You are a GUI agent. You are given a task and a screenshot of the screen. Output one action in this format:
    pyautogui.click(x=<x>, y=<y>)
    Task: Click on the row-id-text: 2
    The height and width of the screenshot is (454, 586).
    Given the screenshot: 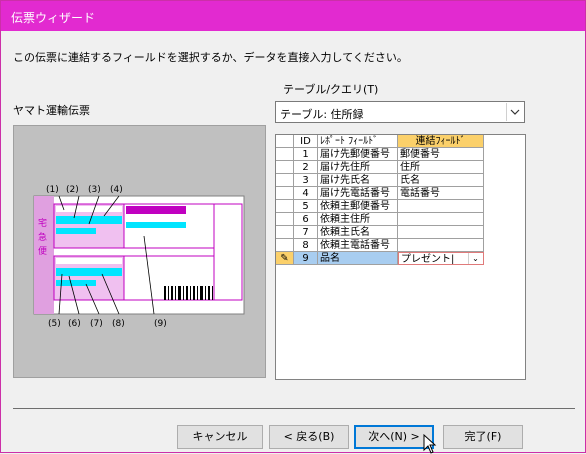 What is the action you would take?
    pyautogui.click(x=305, y=167)
    